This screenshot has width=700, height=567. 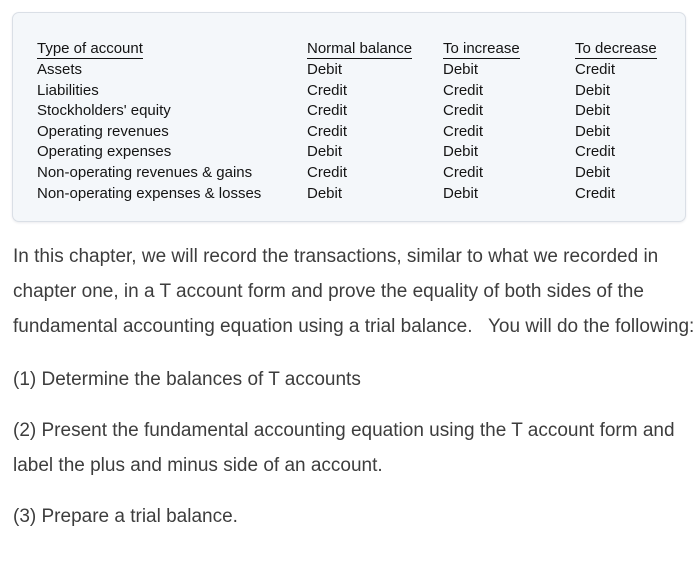 What do you see at coordinates (104, 111) in the screenshot?
I see `cell-type-of-account: Stockholders' equity` at bounding box center [104, 111].